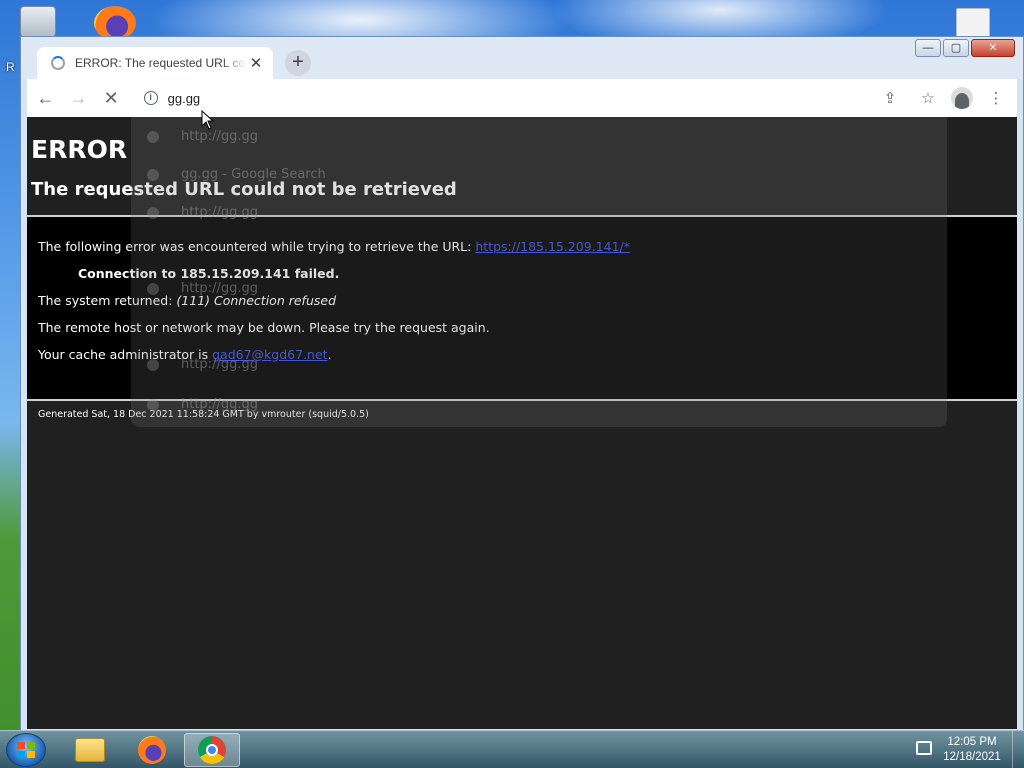  What do you see at coordinates (58, 63) in the screenshot?
I see `loading-spinner-icon` at bounding box center [58, 63].